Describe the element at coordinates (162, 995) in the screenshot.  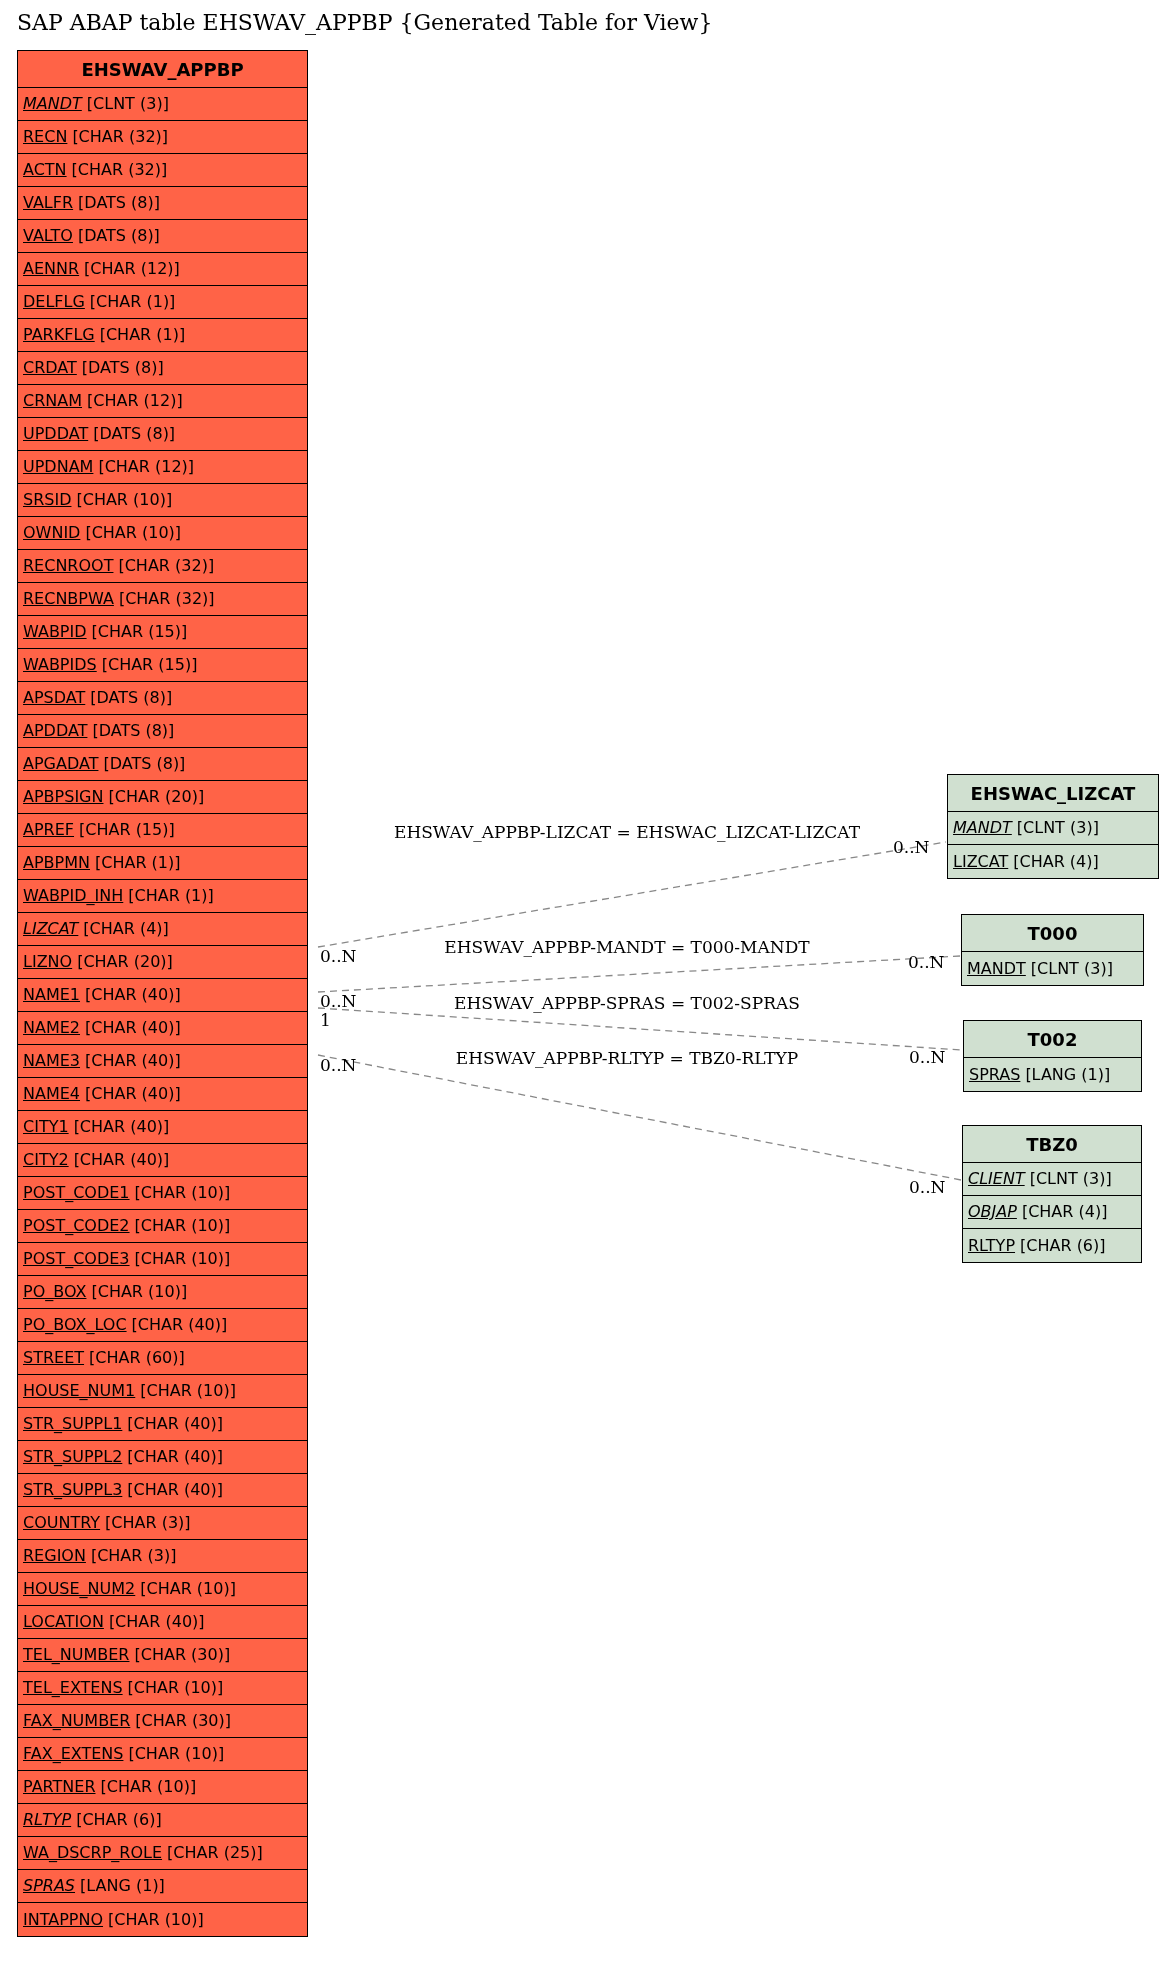
I see `field-row: NAME1 [CHAR (40)]` at that location.